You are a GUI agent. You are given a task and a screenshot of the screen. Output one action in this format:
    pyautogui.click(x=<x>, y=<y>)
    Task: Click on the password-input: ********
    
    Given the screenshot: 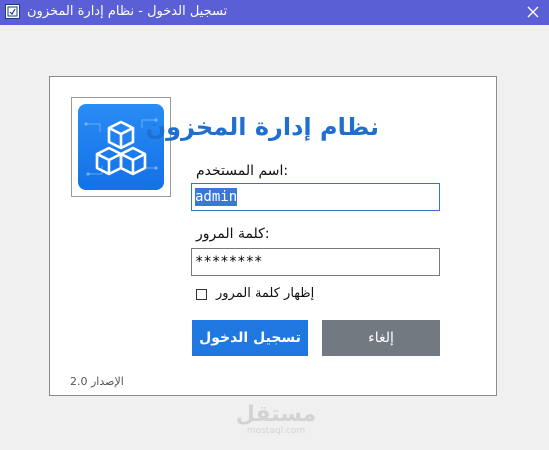 What is the action you would take?
    pyautogui.click(x=315, y=262)
    